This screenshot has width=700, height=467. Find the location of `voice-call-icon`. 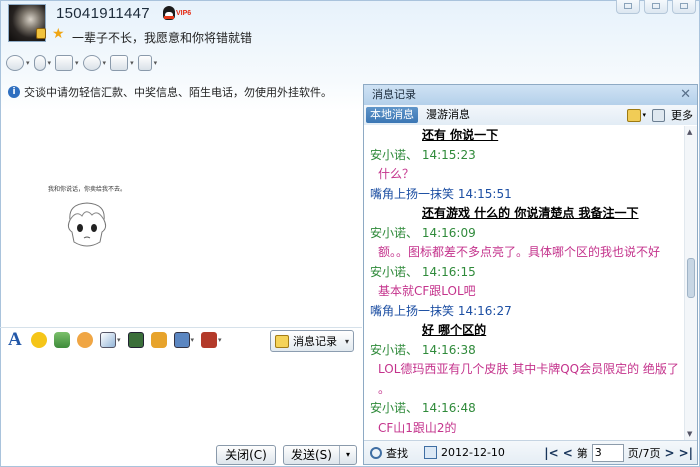

voice-call-icon is located at coordinates (39, 63).